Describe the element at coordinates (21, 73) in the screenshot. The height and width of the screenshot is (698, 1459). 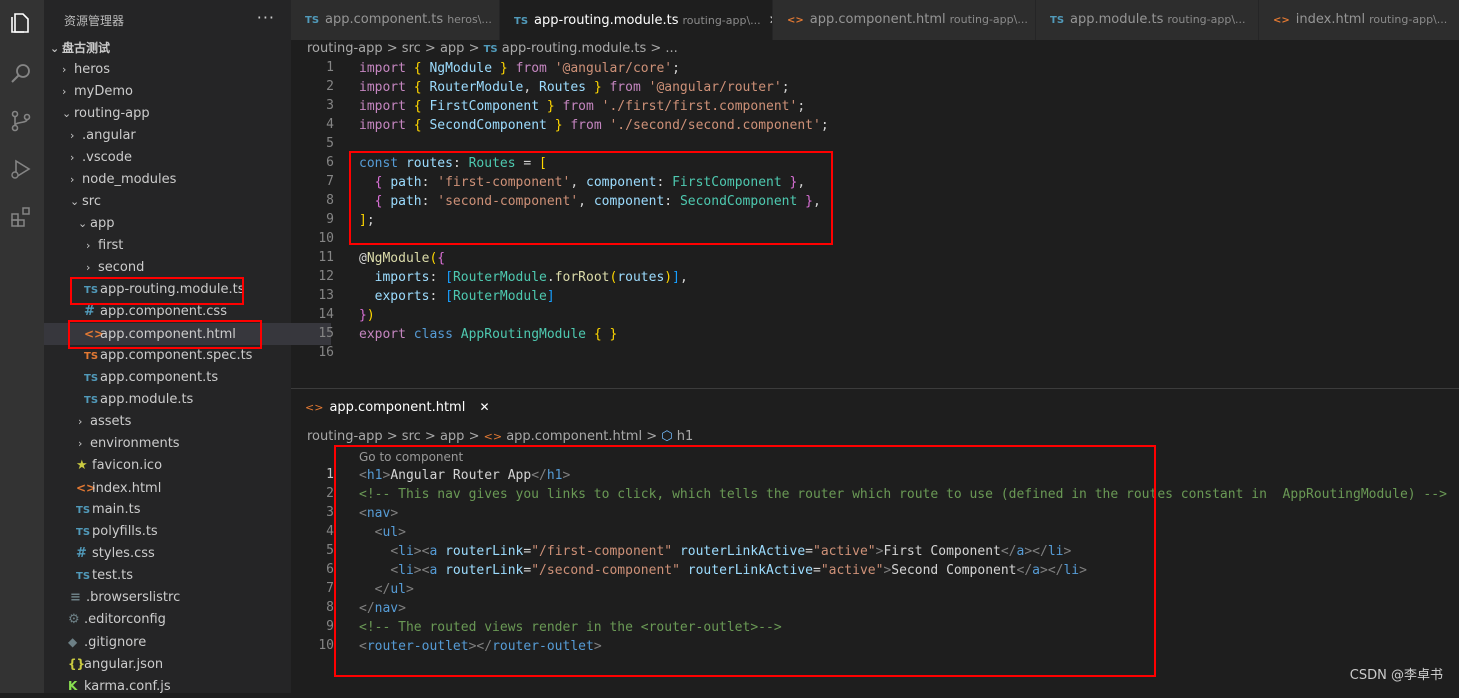
I see `search-icon` at that location.